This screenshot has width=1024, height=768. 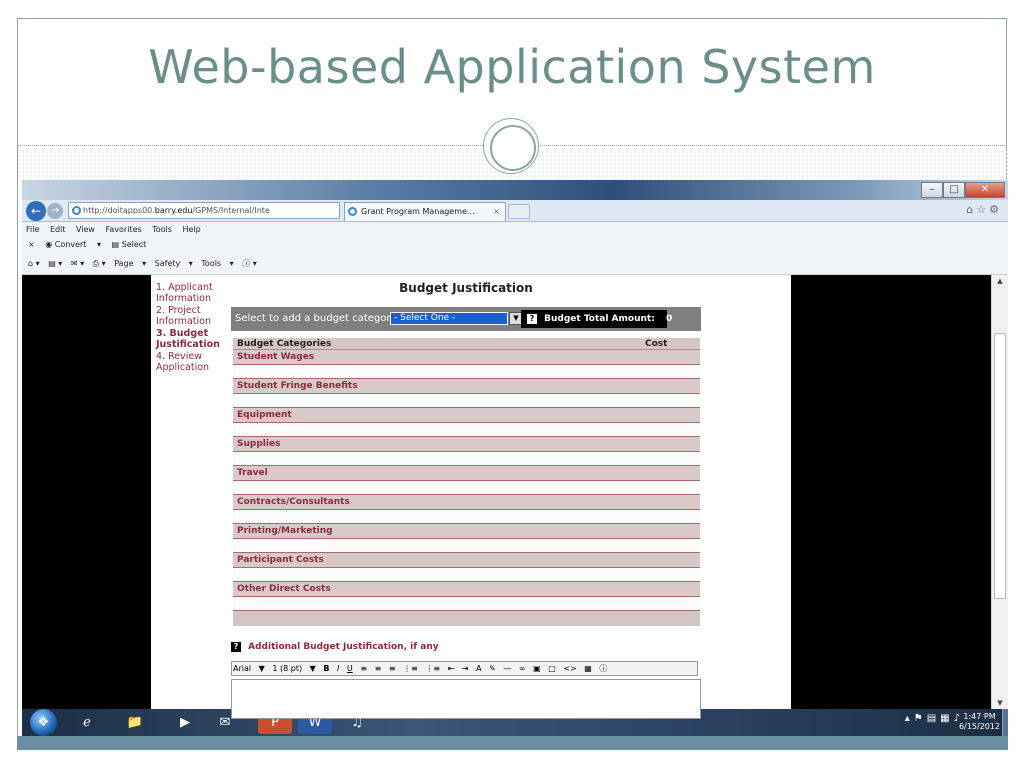 What do you see at coordinates (392, 668) in the screenshot?
I see `align-right-icon: ≡` at bounding box center [392, 668].